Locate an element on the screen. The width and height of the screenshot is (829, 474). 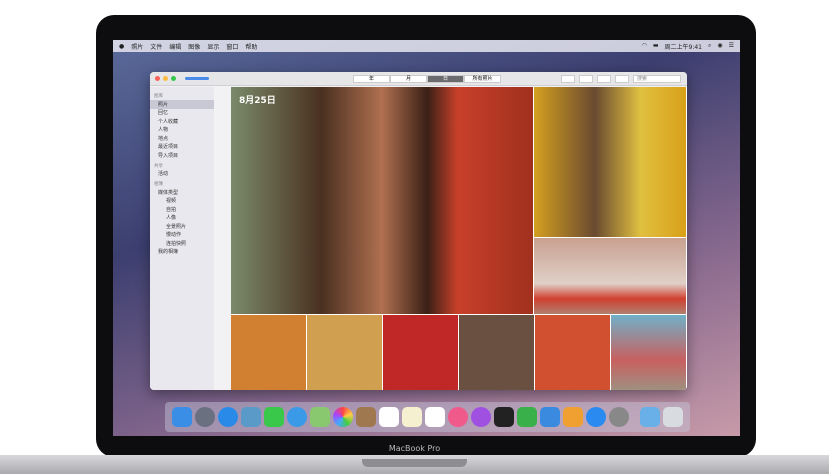
notification-center-icon: ☰ is located at coordinates (731, 46).